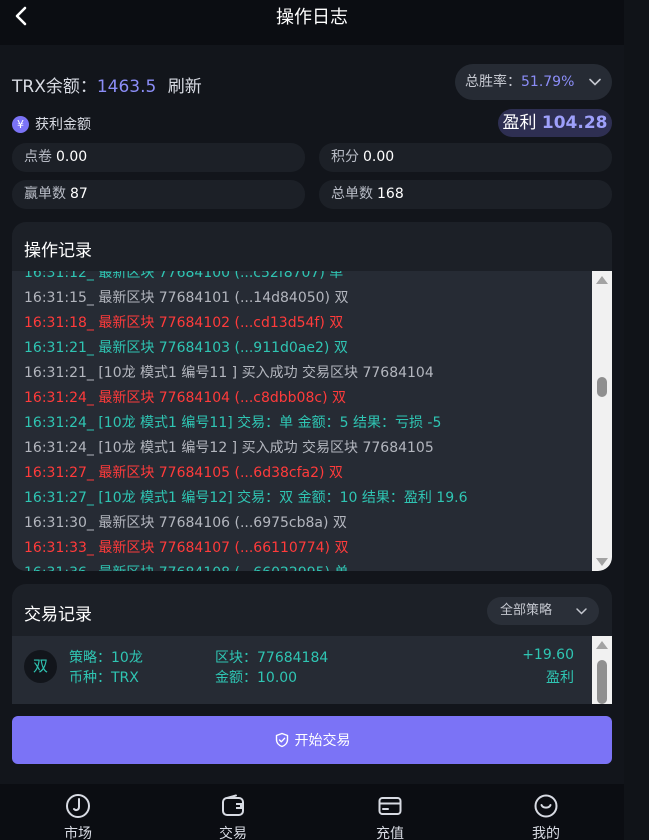 This screenshot has width=649, height=840. What do you see at coordinates (20, 124) in the screenshot?
I see `yen-icon: ¥` at bounding box center [20, 124].